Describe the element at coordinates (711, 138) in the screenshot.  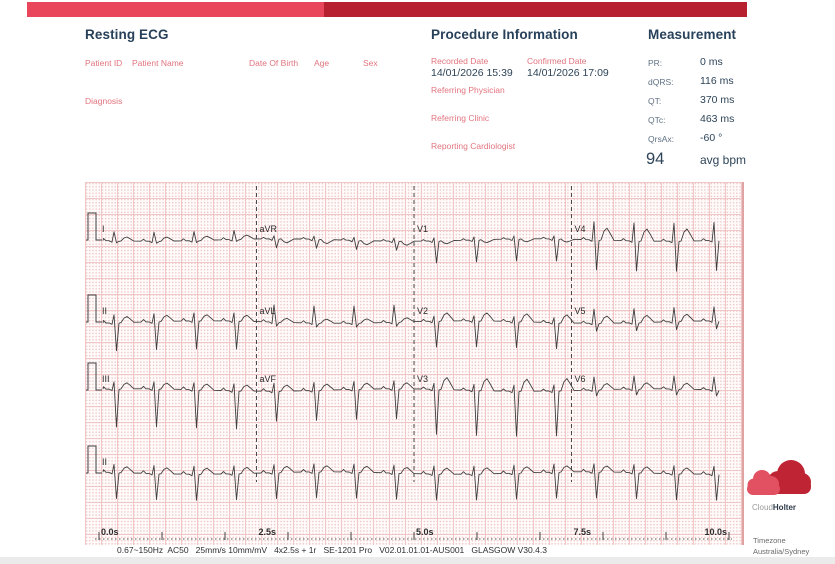
I see `qrsax-value: -60 °` at that location.